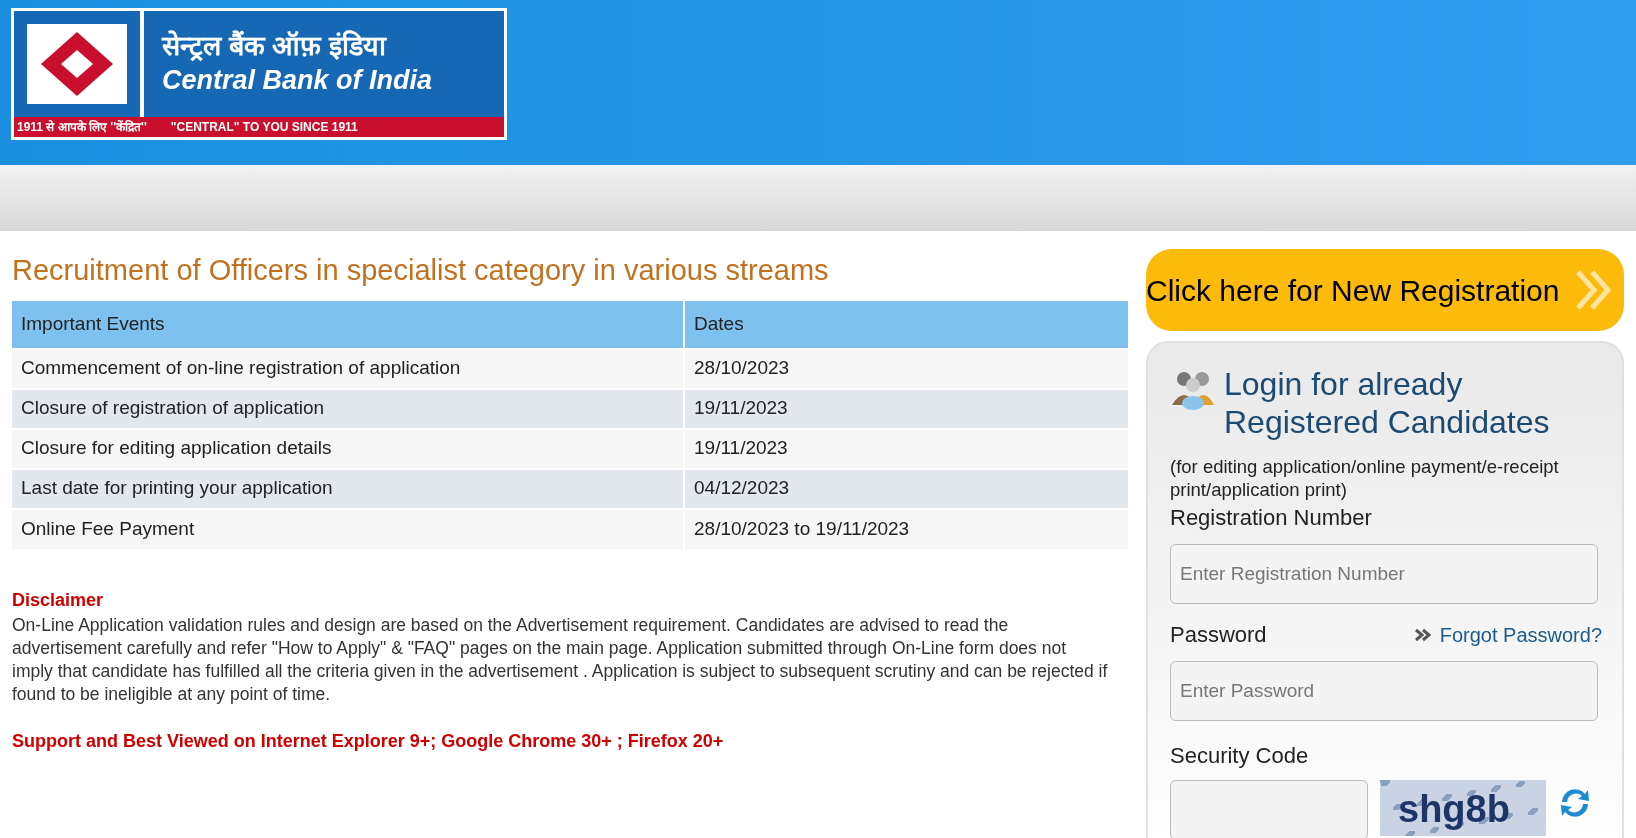 The height and width of the screenshot is (838, 1636). Describe the element at coordinates (906, 488) in the screenshot. I see `table-cell: 04/12/2023` at that location.